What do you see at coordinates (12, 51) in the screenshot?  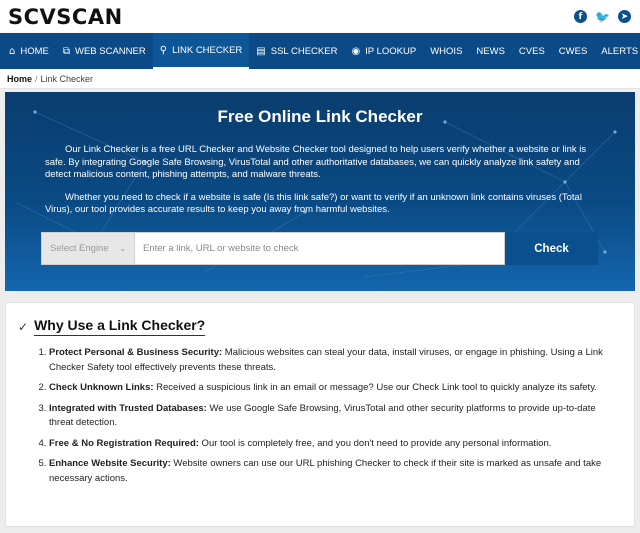 I see `home-icon: ⌂` at bounding box center [12, 51].